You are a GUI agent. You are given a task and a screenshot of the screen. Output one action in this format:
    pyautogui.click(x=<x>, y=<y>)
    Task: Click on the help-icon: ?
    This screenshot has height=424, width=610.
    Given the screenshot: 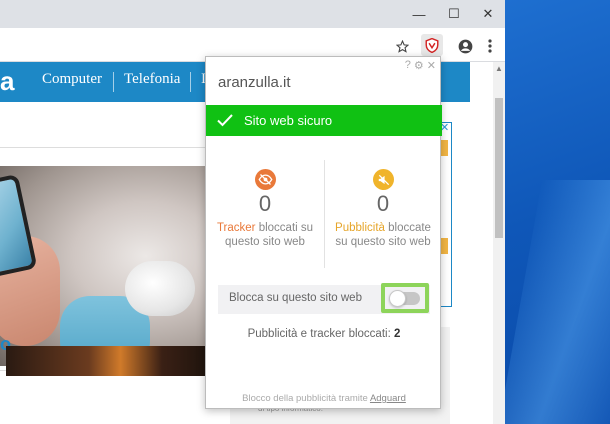 What is the action you would take?
    pyautogui.click(x=408, y=65)
    